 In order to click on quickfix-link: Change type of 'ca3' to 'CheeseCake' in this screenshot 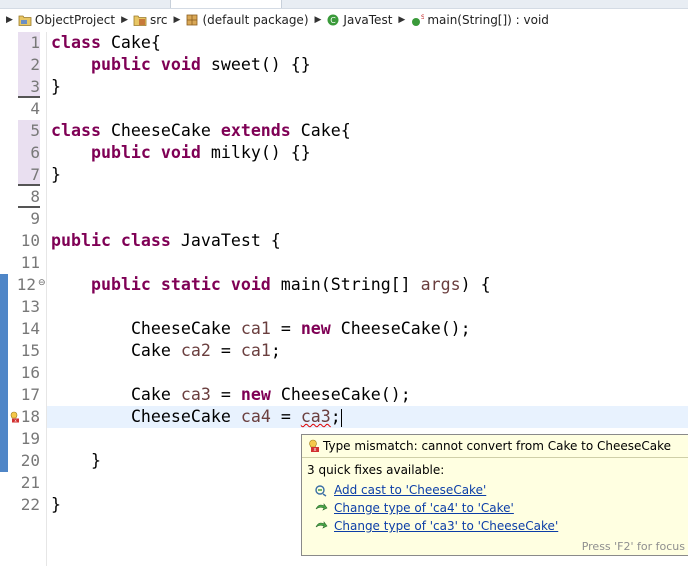, I will do `click(446, 526)`.